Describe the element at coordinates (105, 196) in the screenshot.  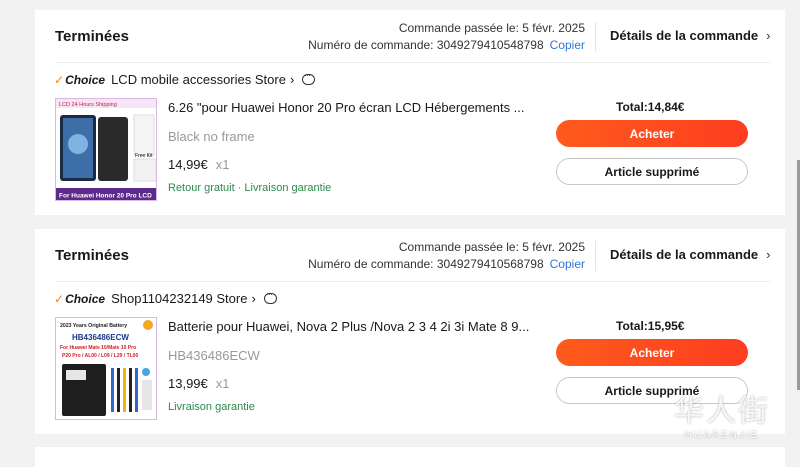
I see `thumb-caption: For Huawei Honor 20 Pro LCD` at that location.